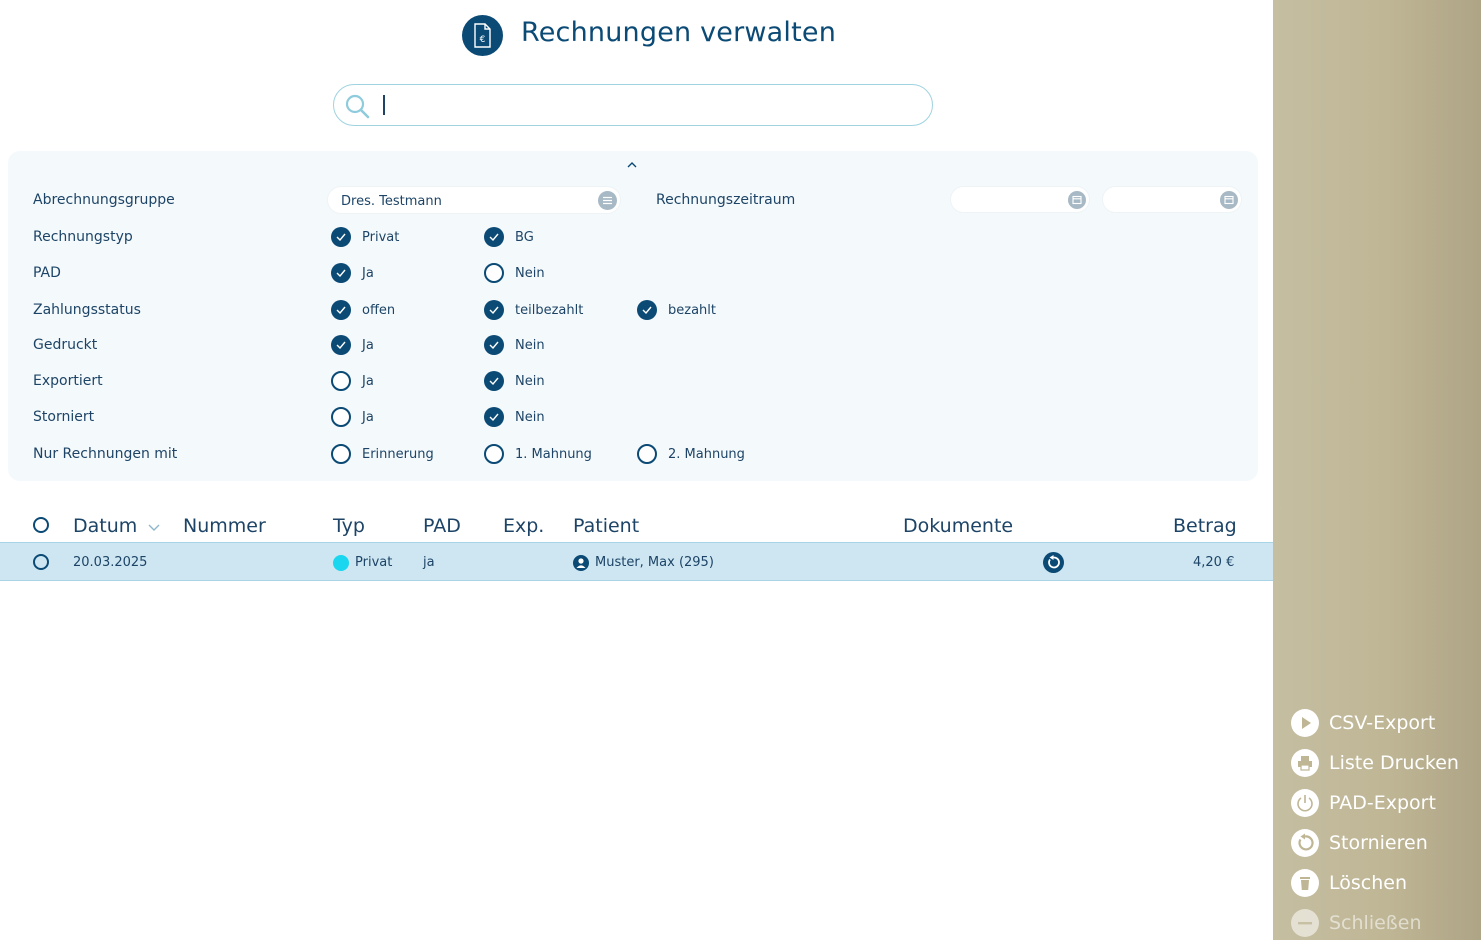 This screenshot has height=940, width=1481. Describe the element at coordinates (105, 526) in the screenshot. I see `column-label: Datum` at that location.